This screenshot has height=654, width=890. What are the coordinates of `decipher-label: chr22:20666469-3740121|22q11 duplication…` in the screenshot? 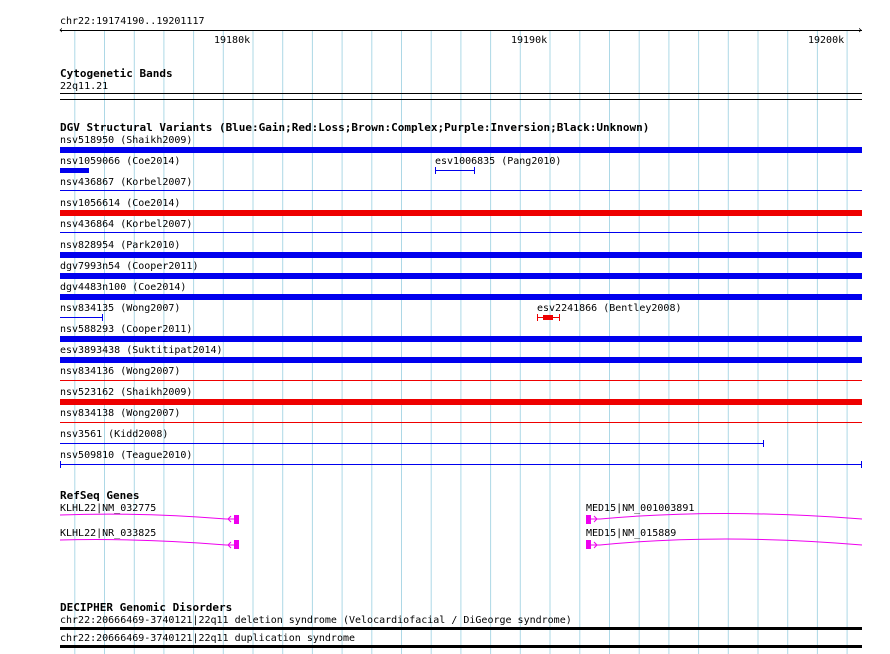 It's located at (208, 638).